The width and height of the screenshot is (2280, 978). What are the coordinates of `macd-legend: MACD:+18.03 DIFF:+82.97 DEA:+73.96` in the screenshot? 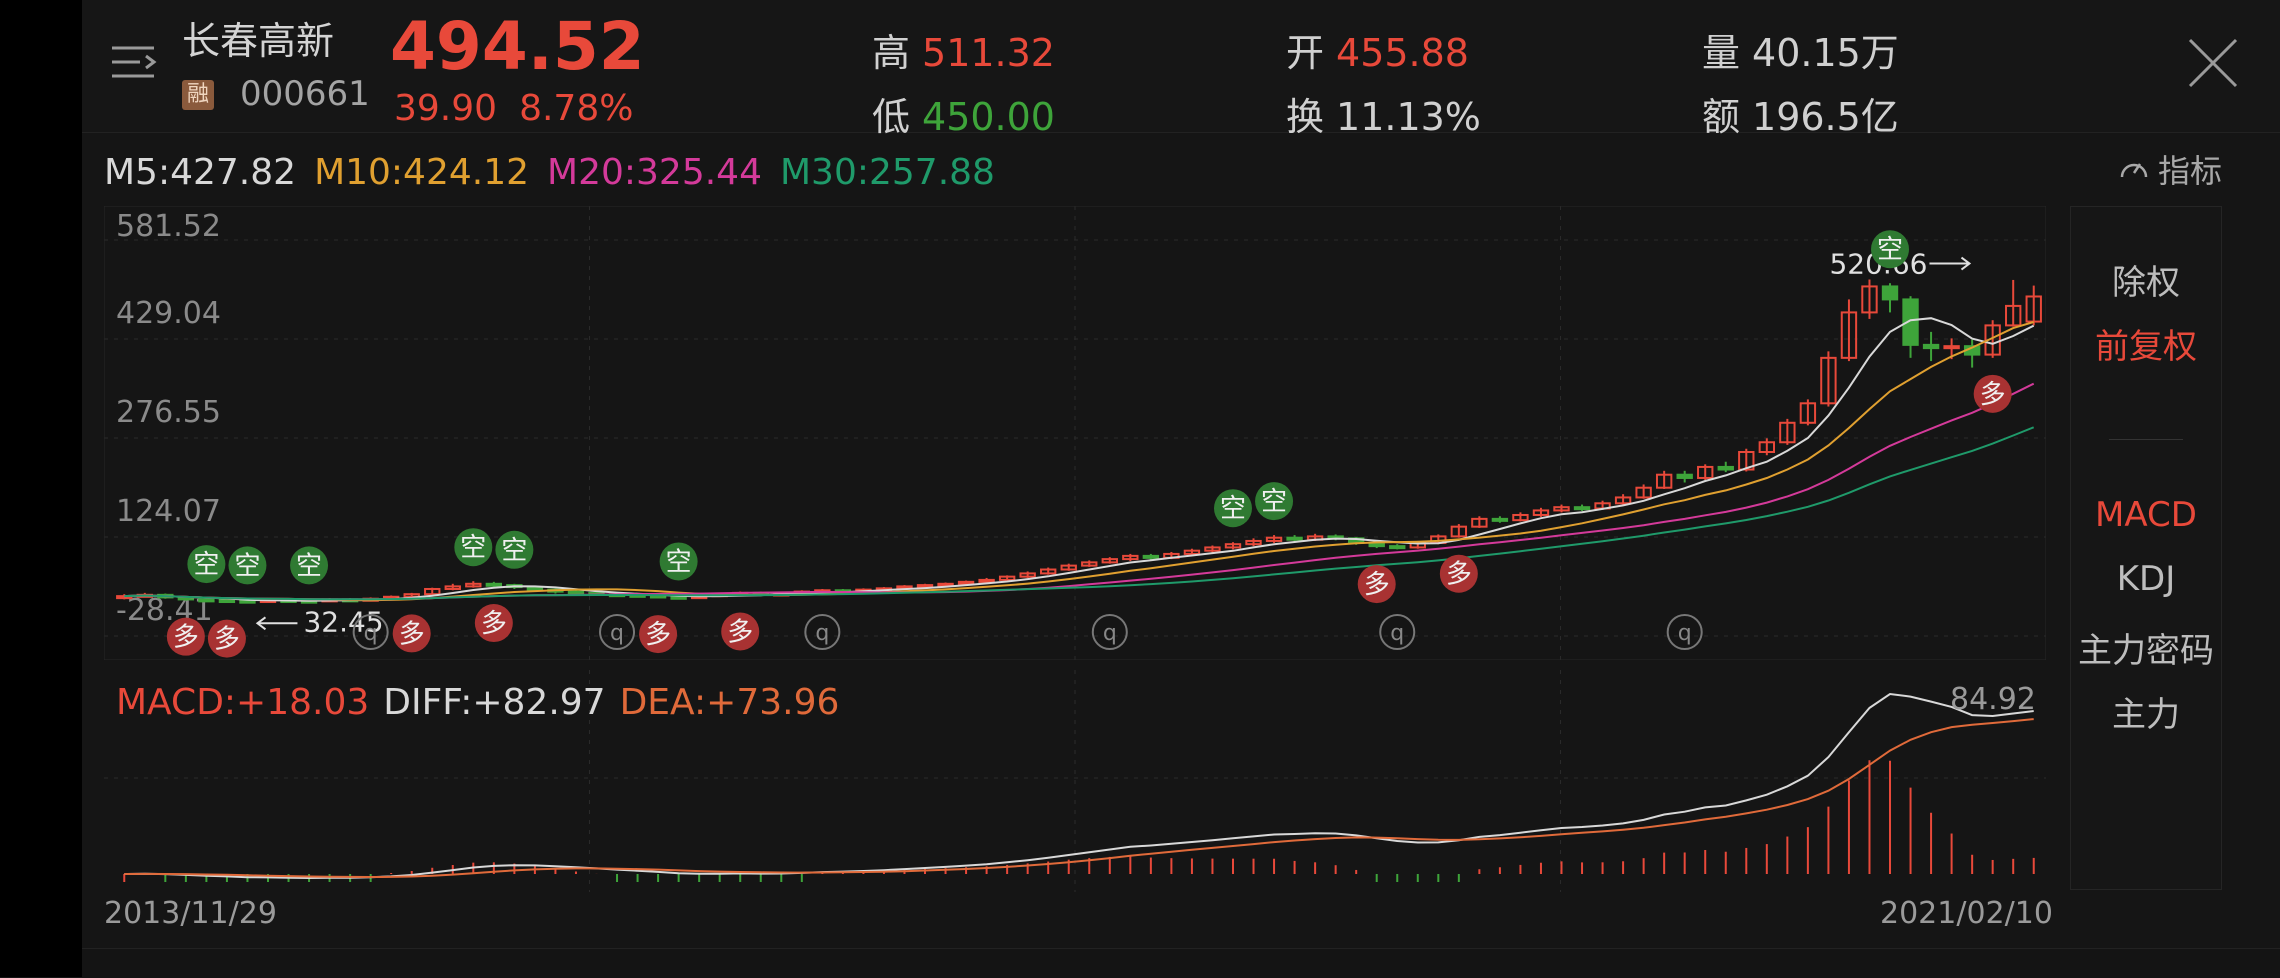 It's located at (484, 702).